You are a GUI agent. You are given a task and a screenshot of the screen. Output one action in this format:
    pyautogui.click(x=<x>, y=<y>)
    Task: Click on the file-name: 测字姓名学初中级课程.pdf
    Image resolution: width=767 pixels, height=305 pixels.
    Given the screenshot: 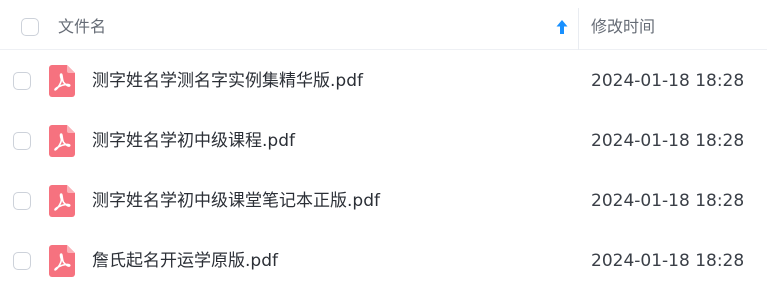 What is the action you would take?
    pyautogui.click(x=193, y=141)
    